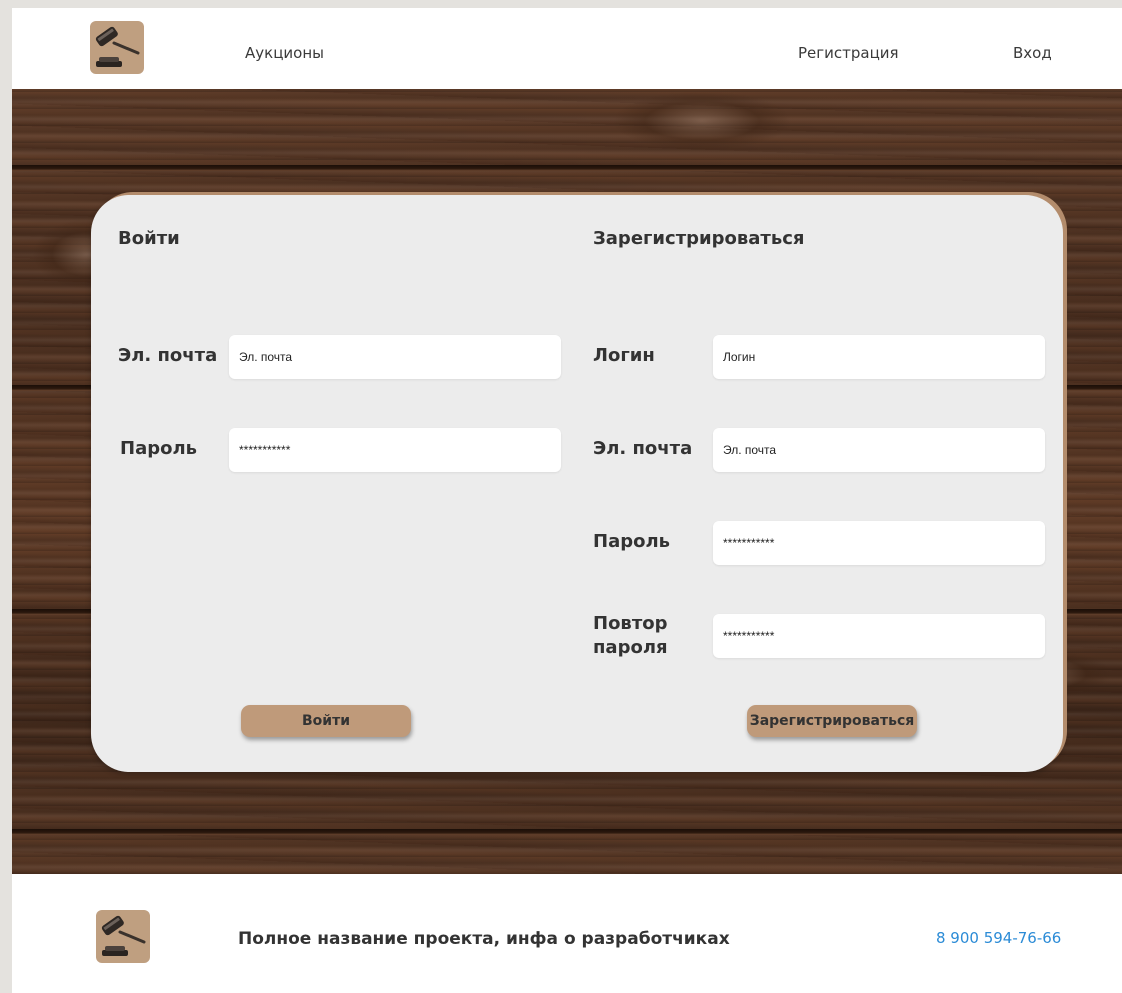 The width and height of the screenshot is (1122, 993). What do you see at coordinates (395, 450) in the screenshot?
I see `login-password-input` at bounding box center [395, 450].